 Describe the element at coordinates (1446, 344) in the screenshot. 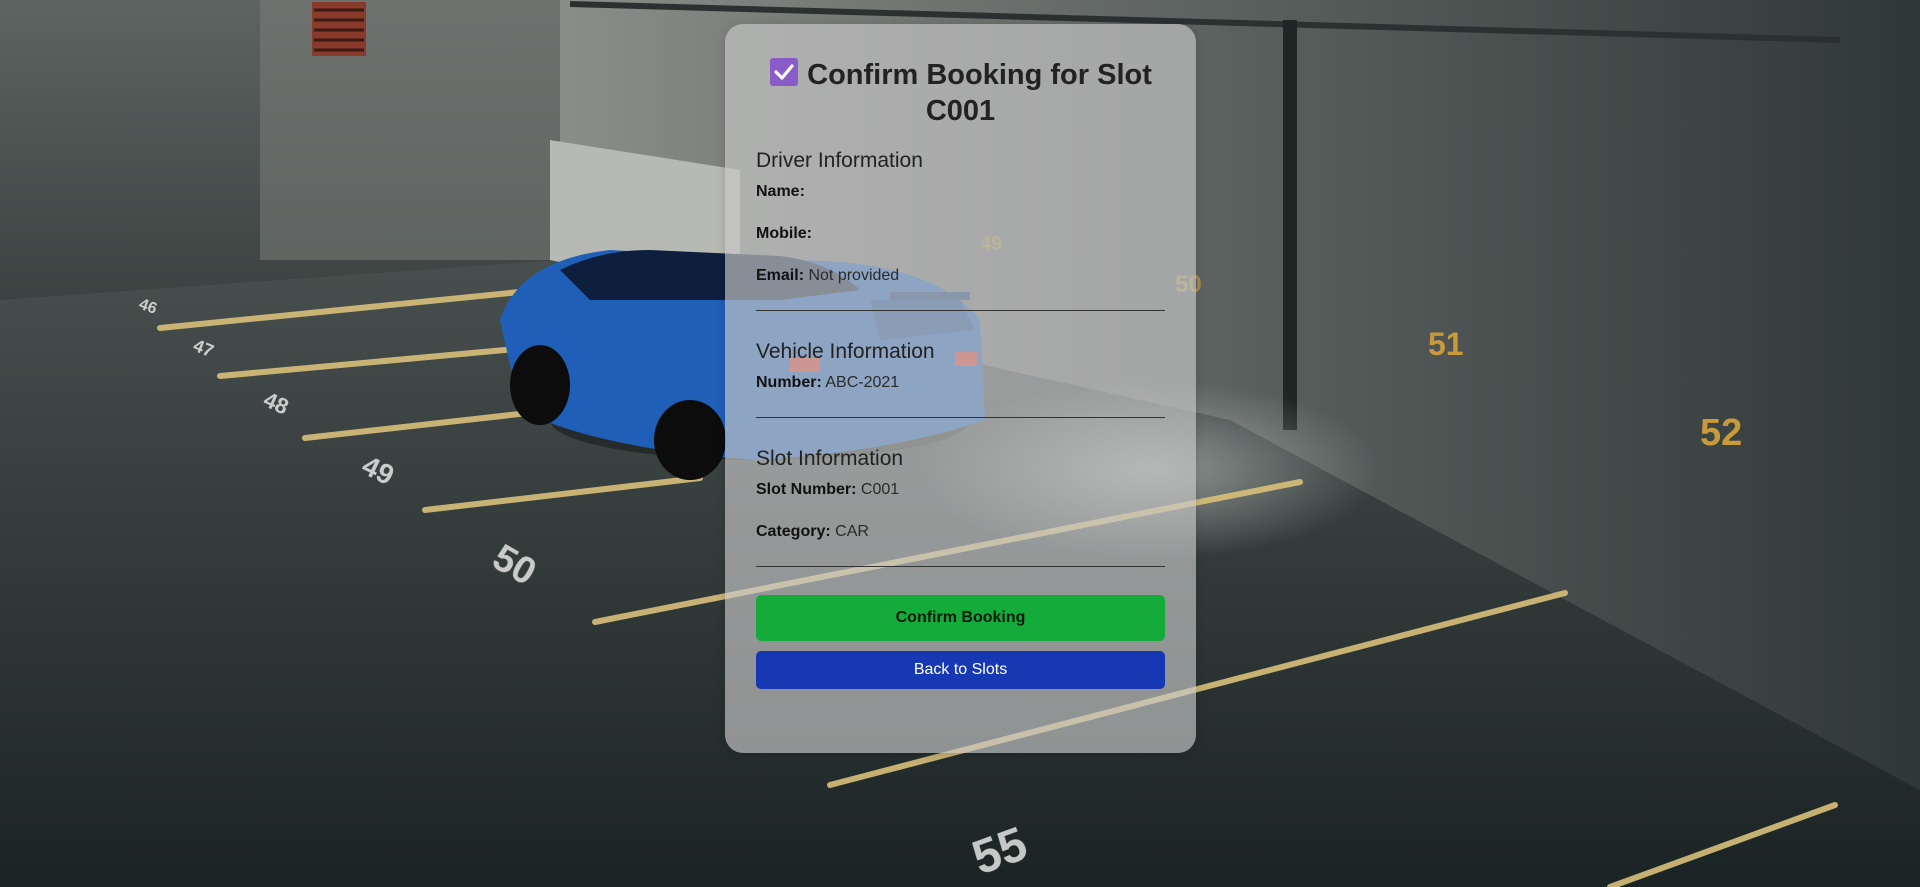

I see `svg-text: 51` at that location.